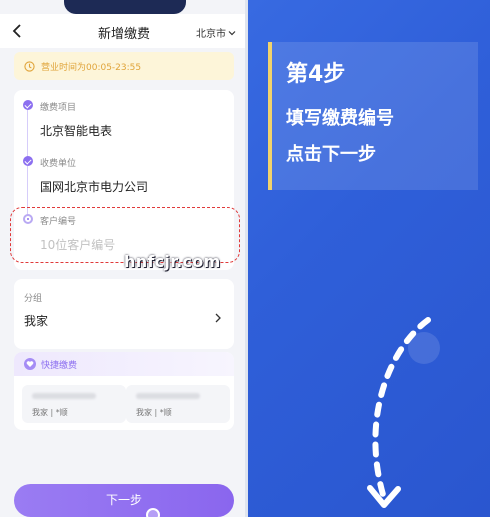 The image size is (490, 517). Describe the element at coordinates (36, 321) in the screenshot. I see `group-value: 我家` at that location.